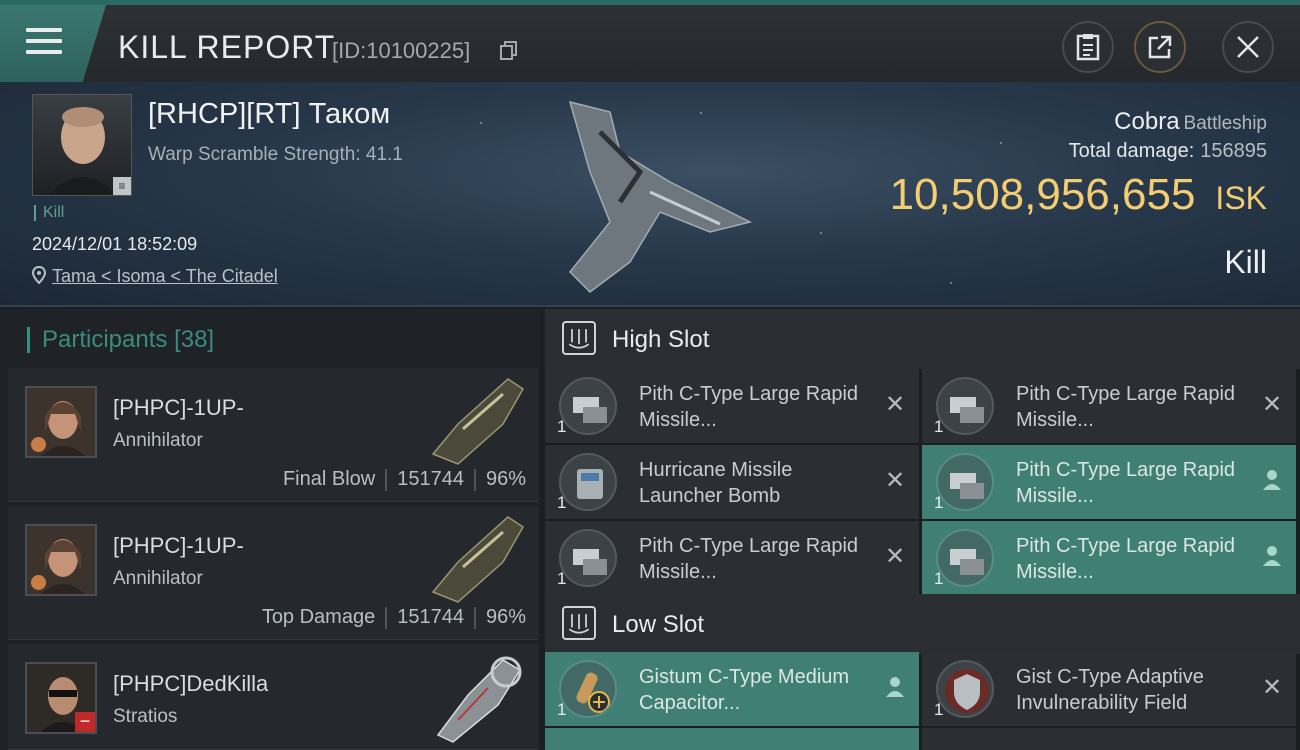 This screenshot has width=1300, height=750. I want to click on clipboard-button, so click(1088, 47).